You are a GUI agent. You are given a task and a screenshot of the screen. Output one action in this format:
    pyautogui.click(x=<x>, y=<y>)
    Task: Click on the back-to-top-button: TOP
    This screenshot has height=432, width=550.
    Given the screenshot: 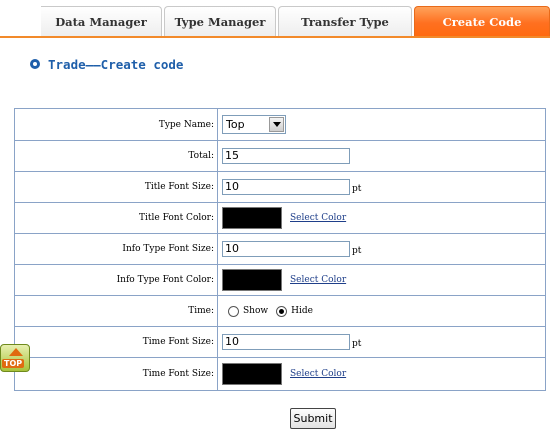 What is the action you would take?
    pyautogui.click(x=15, y=358)
    